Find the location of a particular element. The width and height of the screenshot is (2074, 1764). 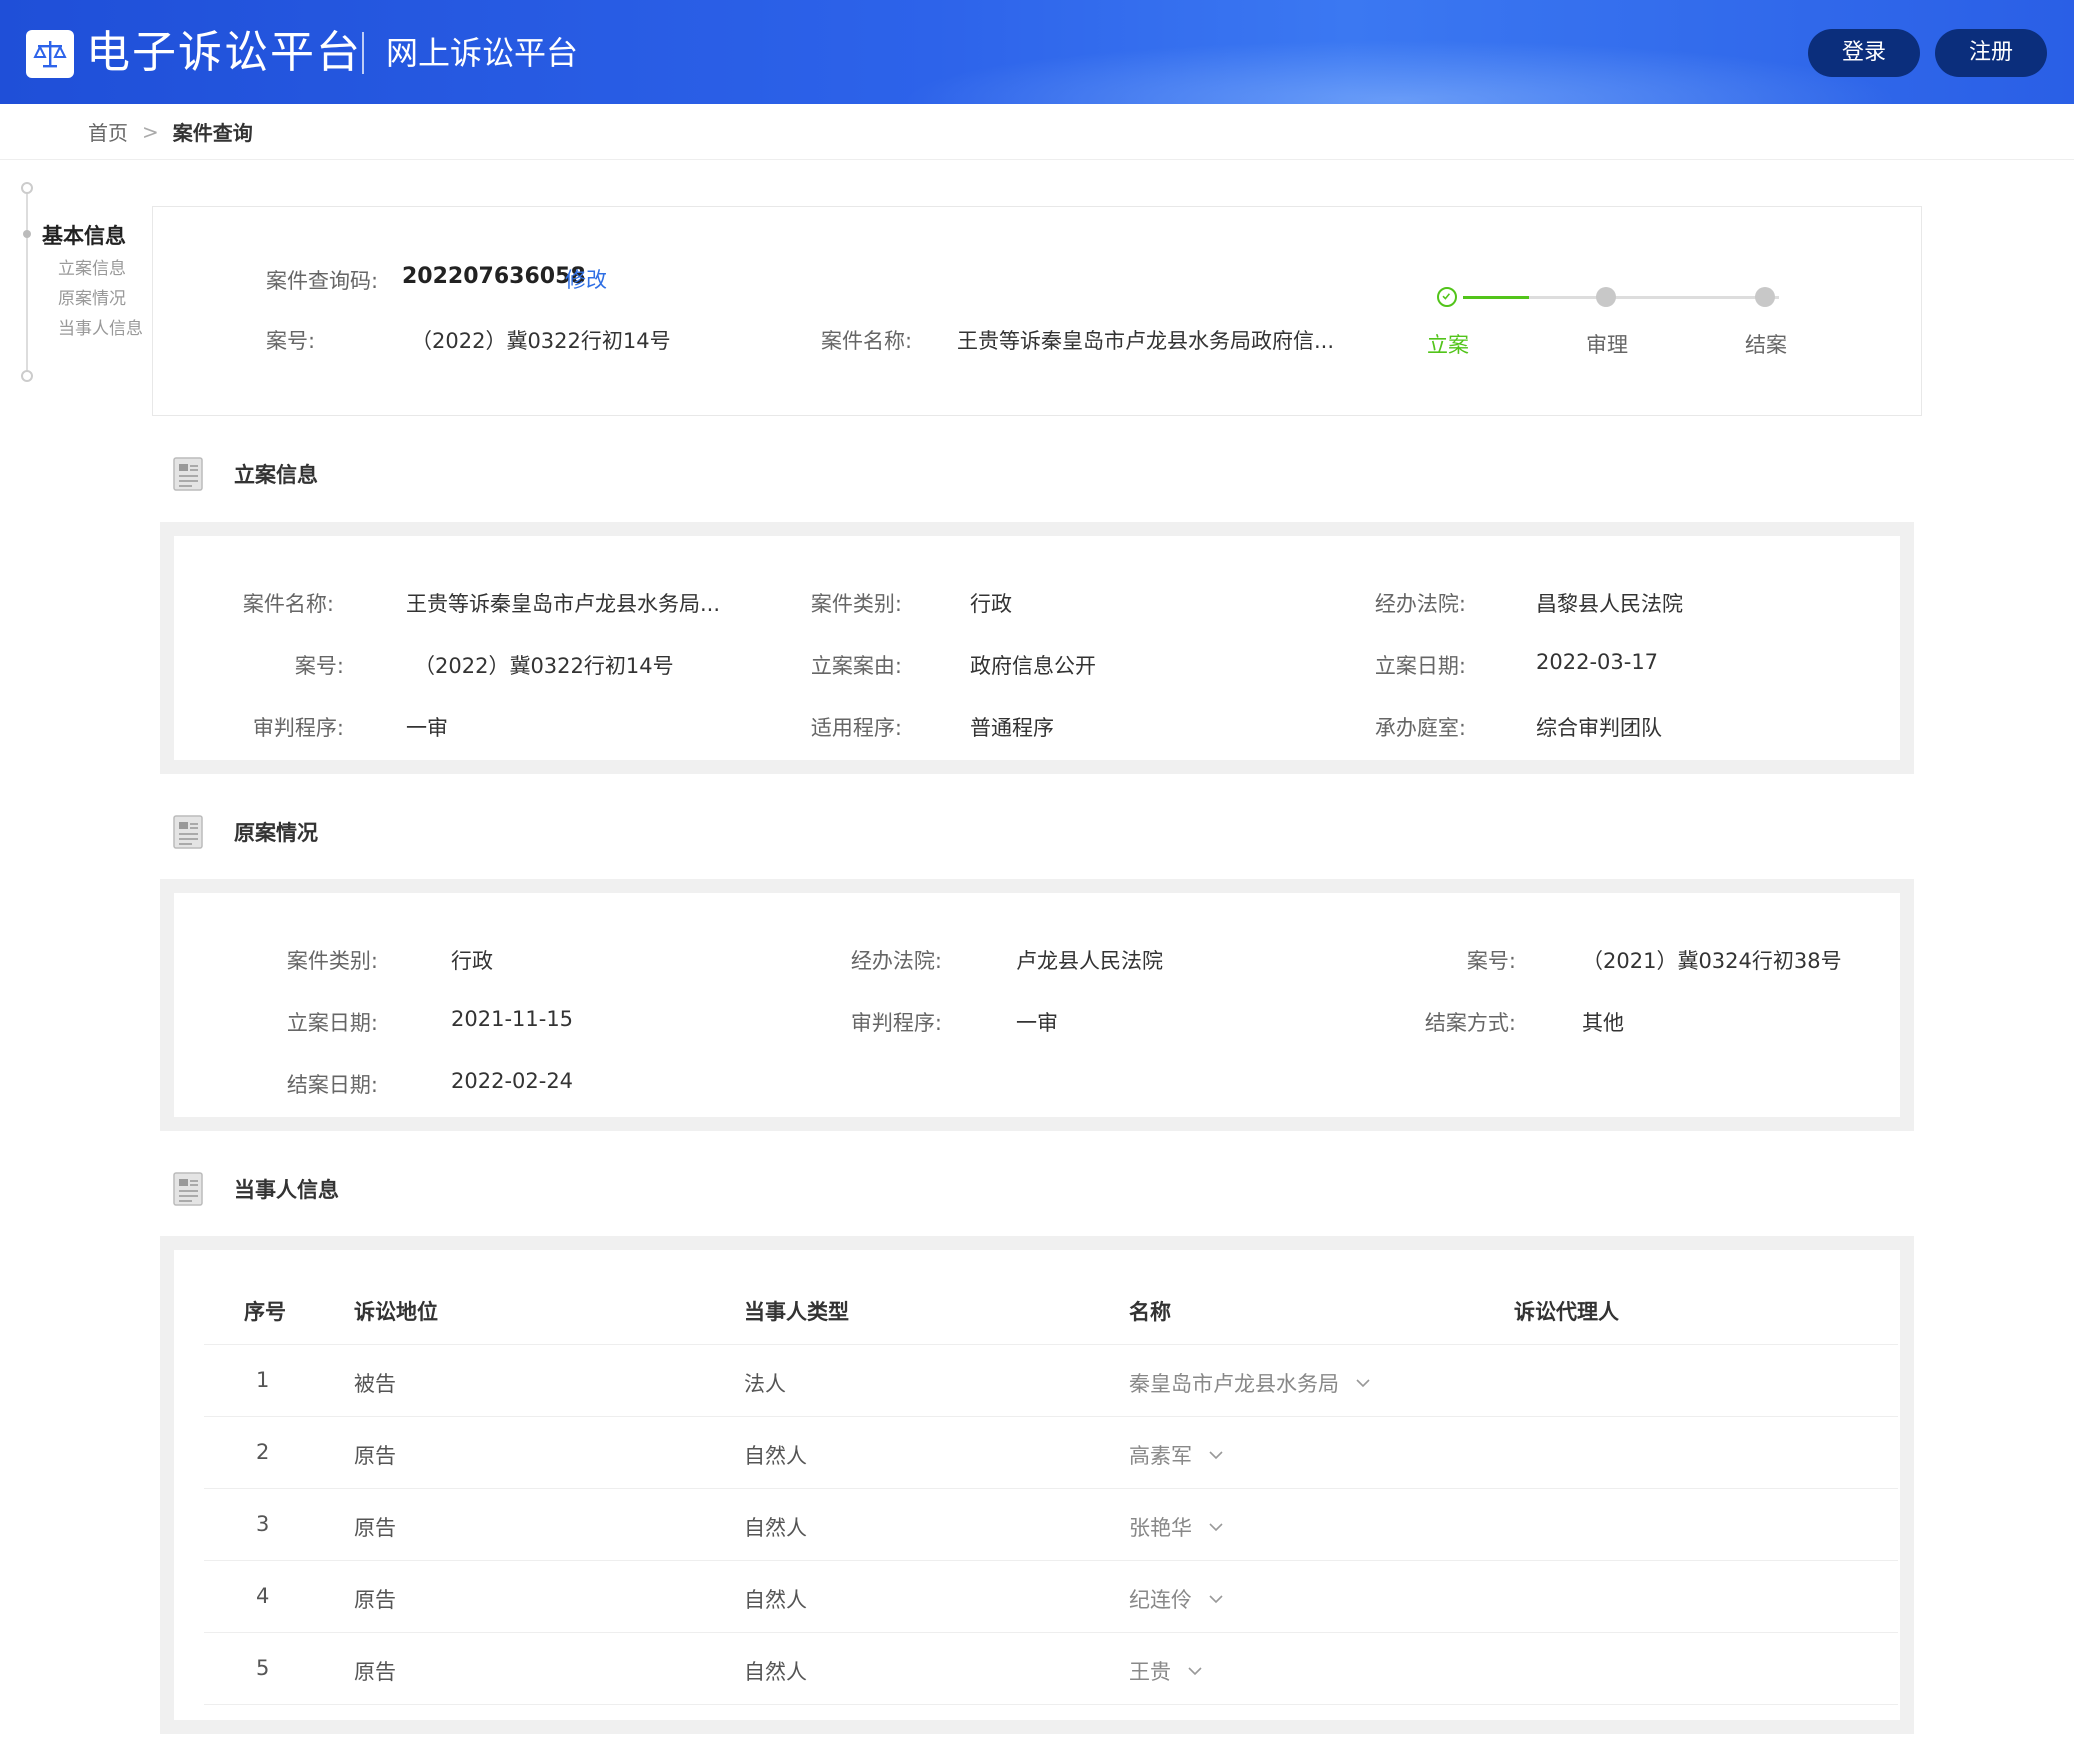

query-code-label: 案件查询码: is located at coordinates (322, 281).